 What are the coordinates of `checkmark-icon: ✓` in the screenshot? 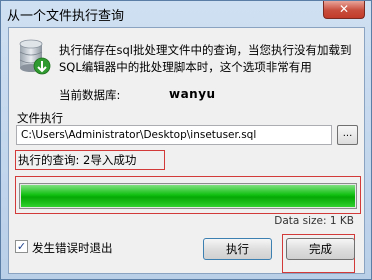 It's located at (21, 246).